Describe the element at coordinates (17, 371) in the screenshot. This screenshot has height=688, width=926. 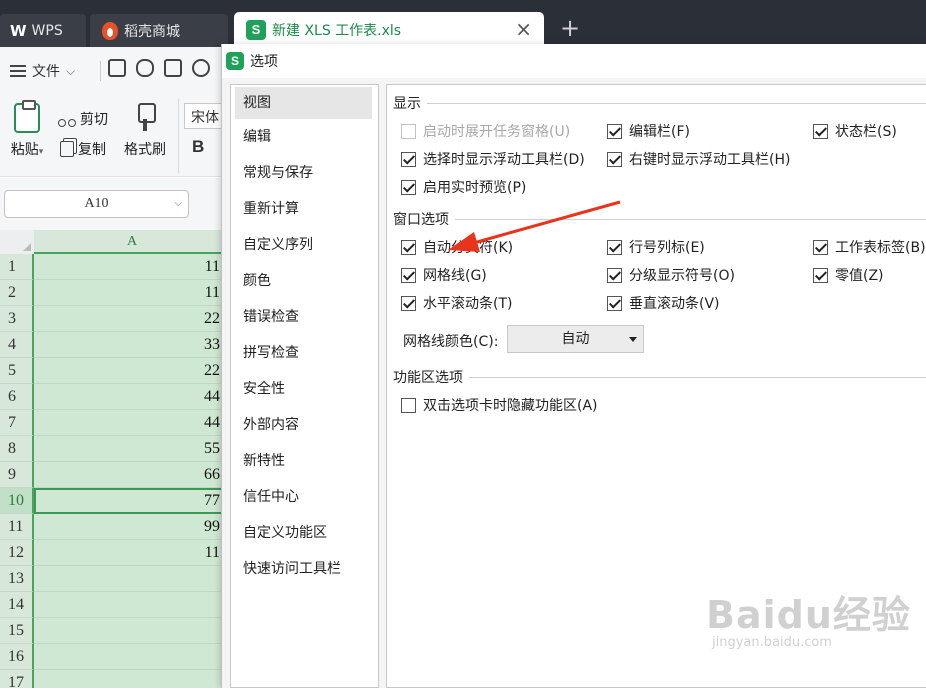
I see `row-header: 5` at that location.